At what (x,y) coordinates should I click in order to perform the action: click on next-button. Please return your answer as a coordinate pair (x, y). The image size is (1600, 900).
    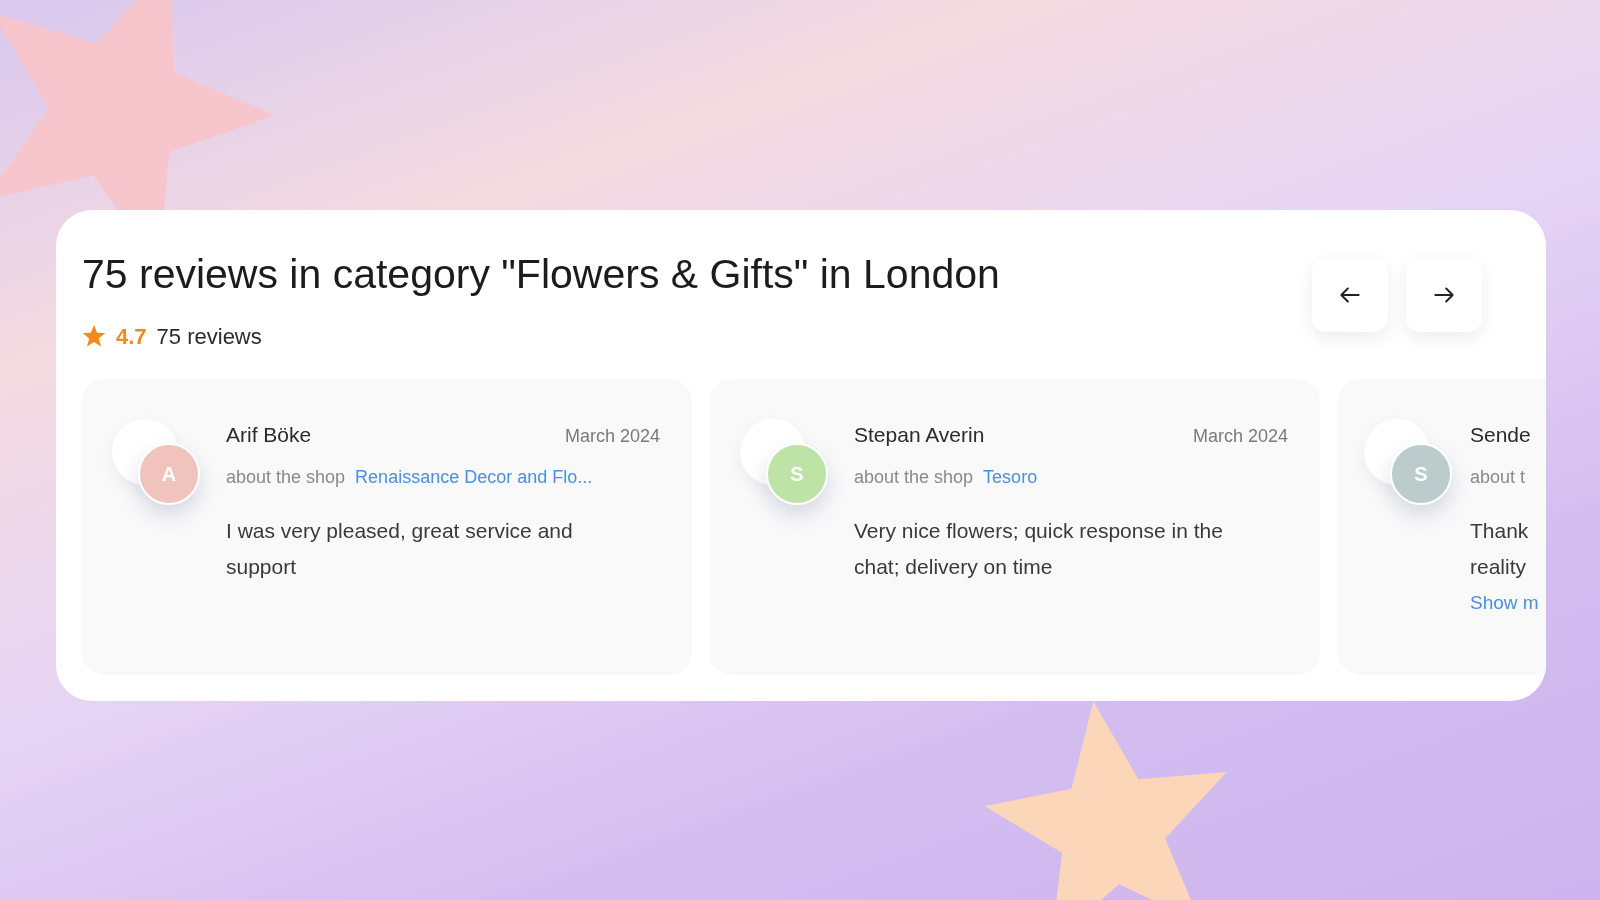
    Looking at the image, I should click on (1444, 295).